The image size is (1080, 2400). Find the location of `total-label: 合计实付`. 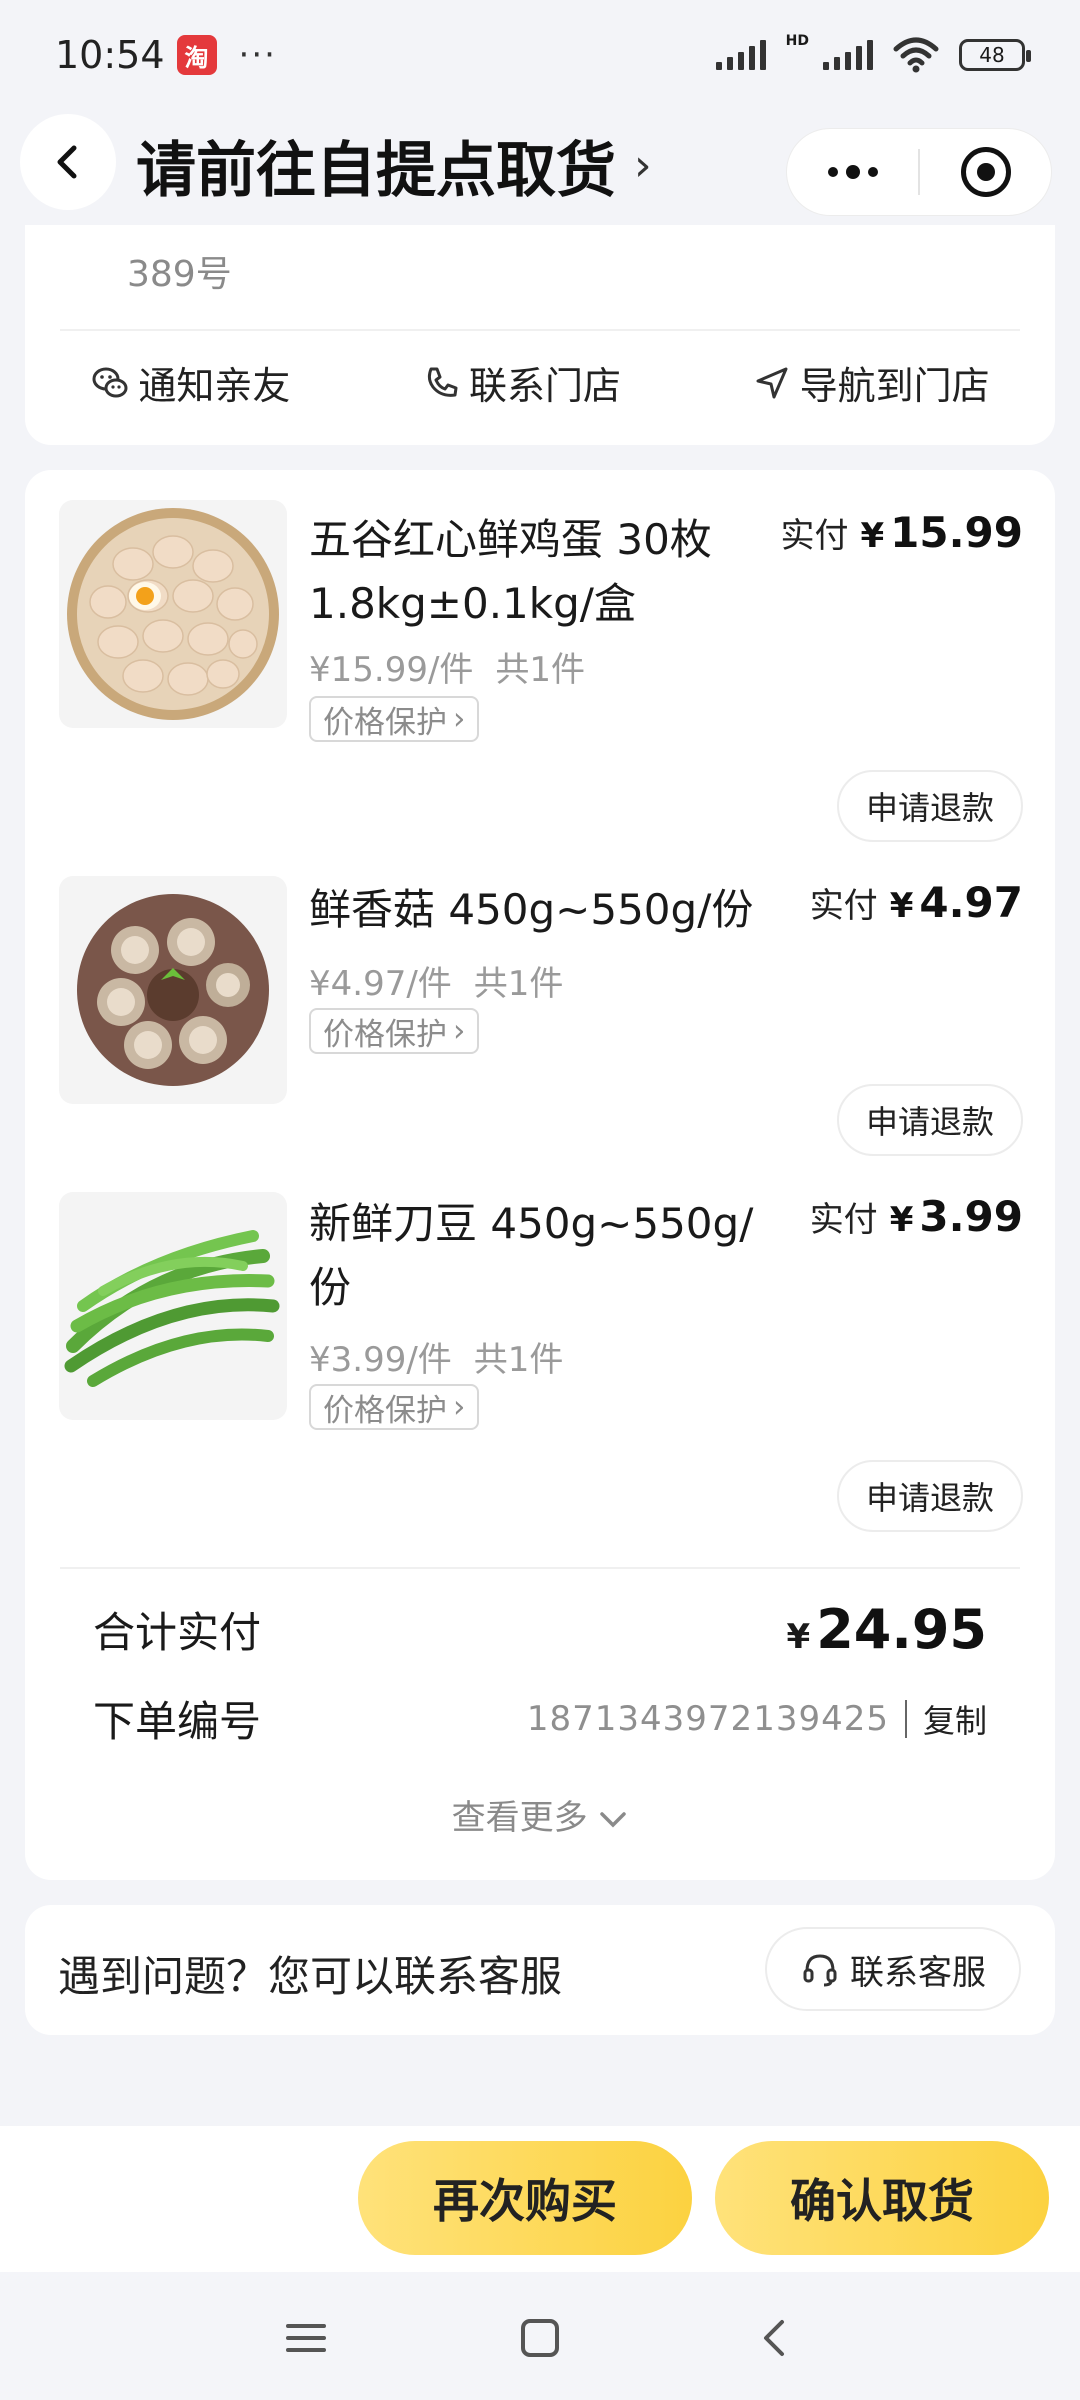

total-label: 合计实付 is located at coordinates (177, 1632).